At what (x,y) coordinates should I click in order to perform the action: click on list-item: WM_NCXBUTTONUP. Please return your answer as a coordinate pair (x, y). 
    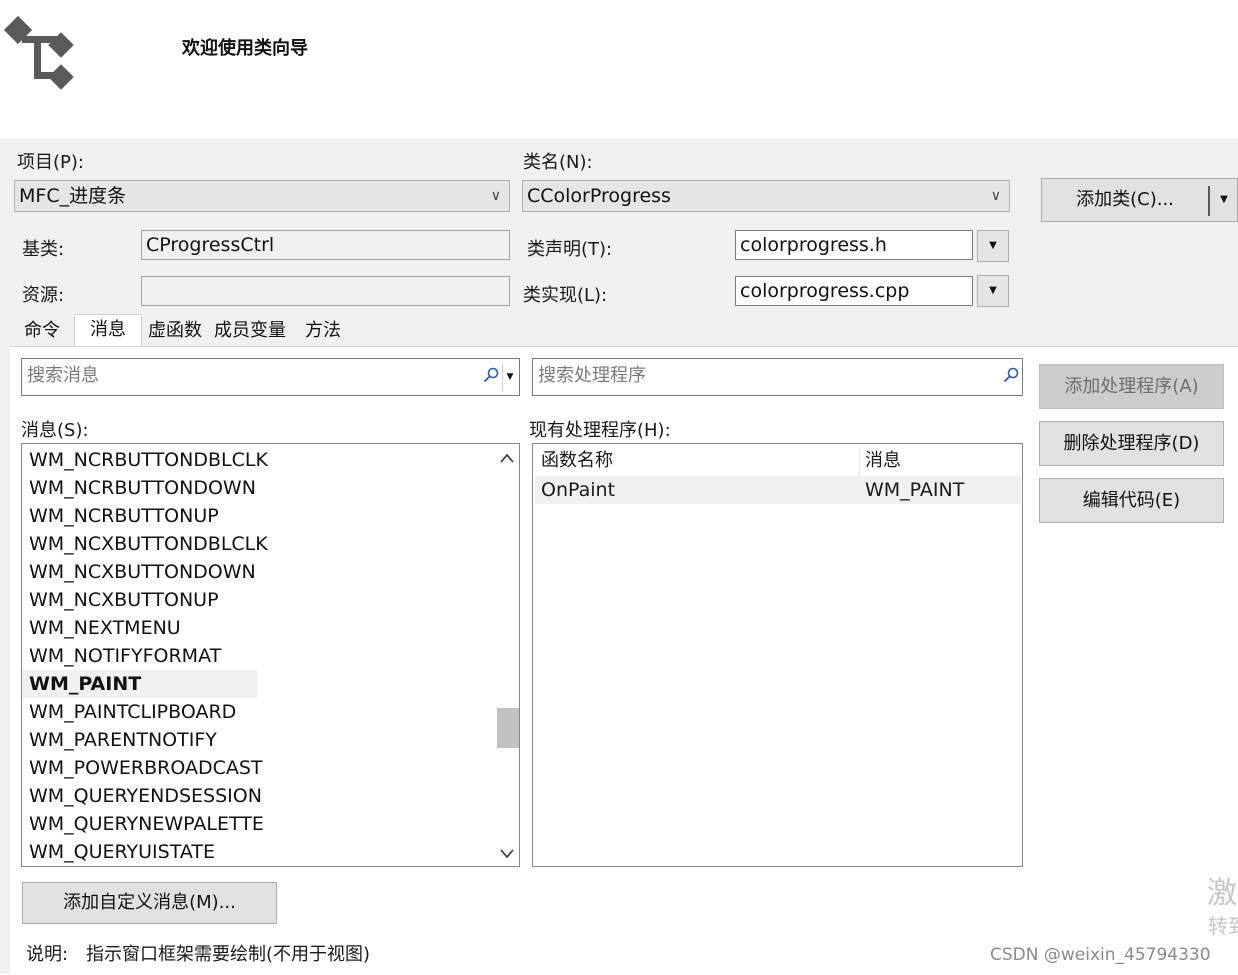
    Looking at the image, I should click on (257, 600).